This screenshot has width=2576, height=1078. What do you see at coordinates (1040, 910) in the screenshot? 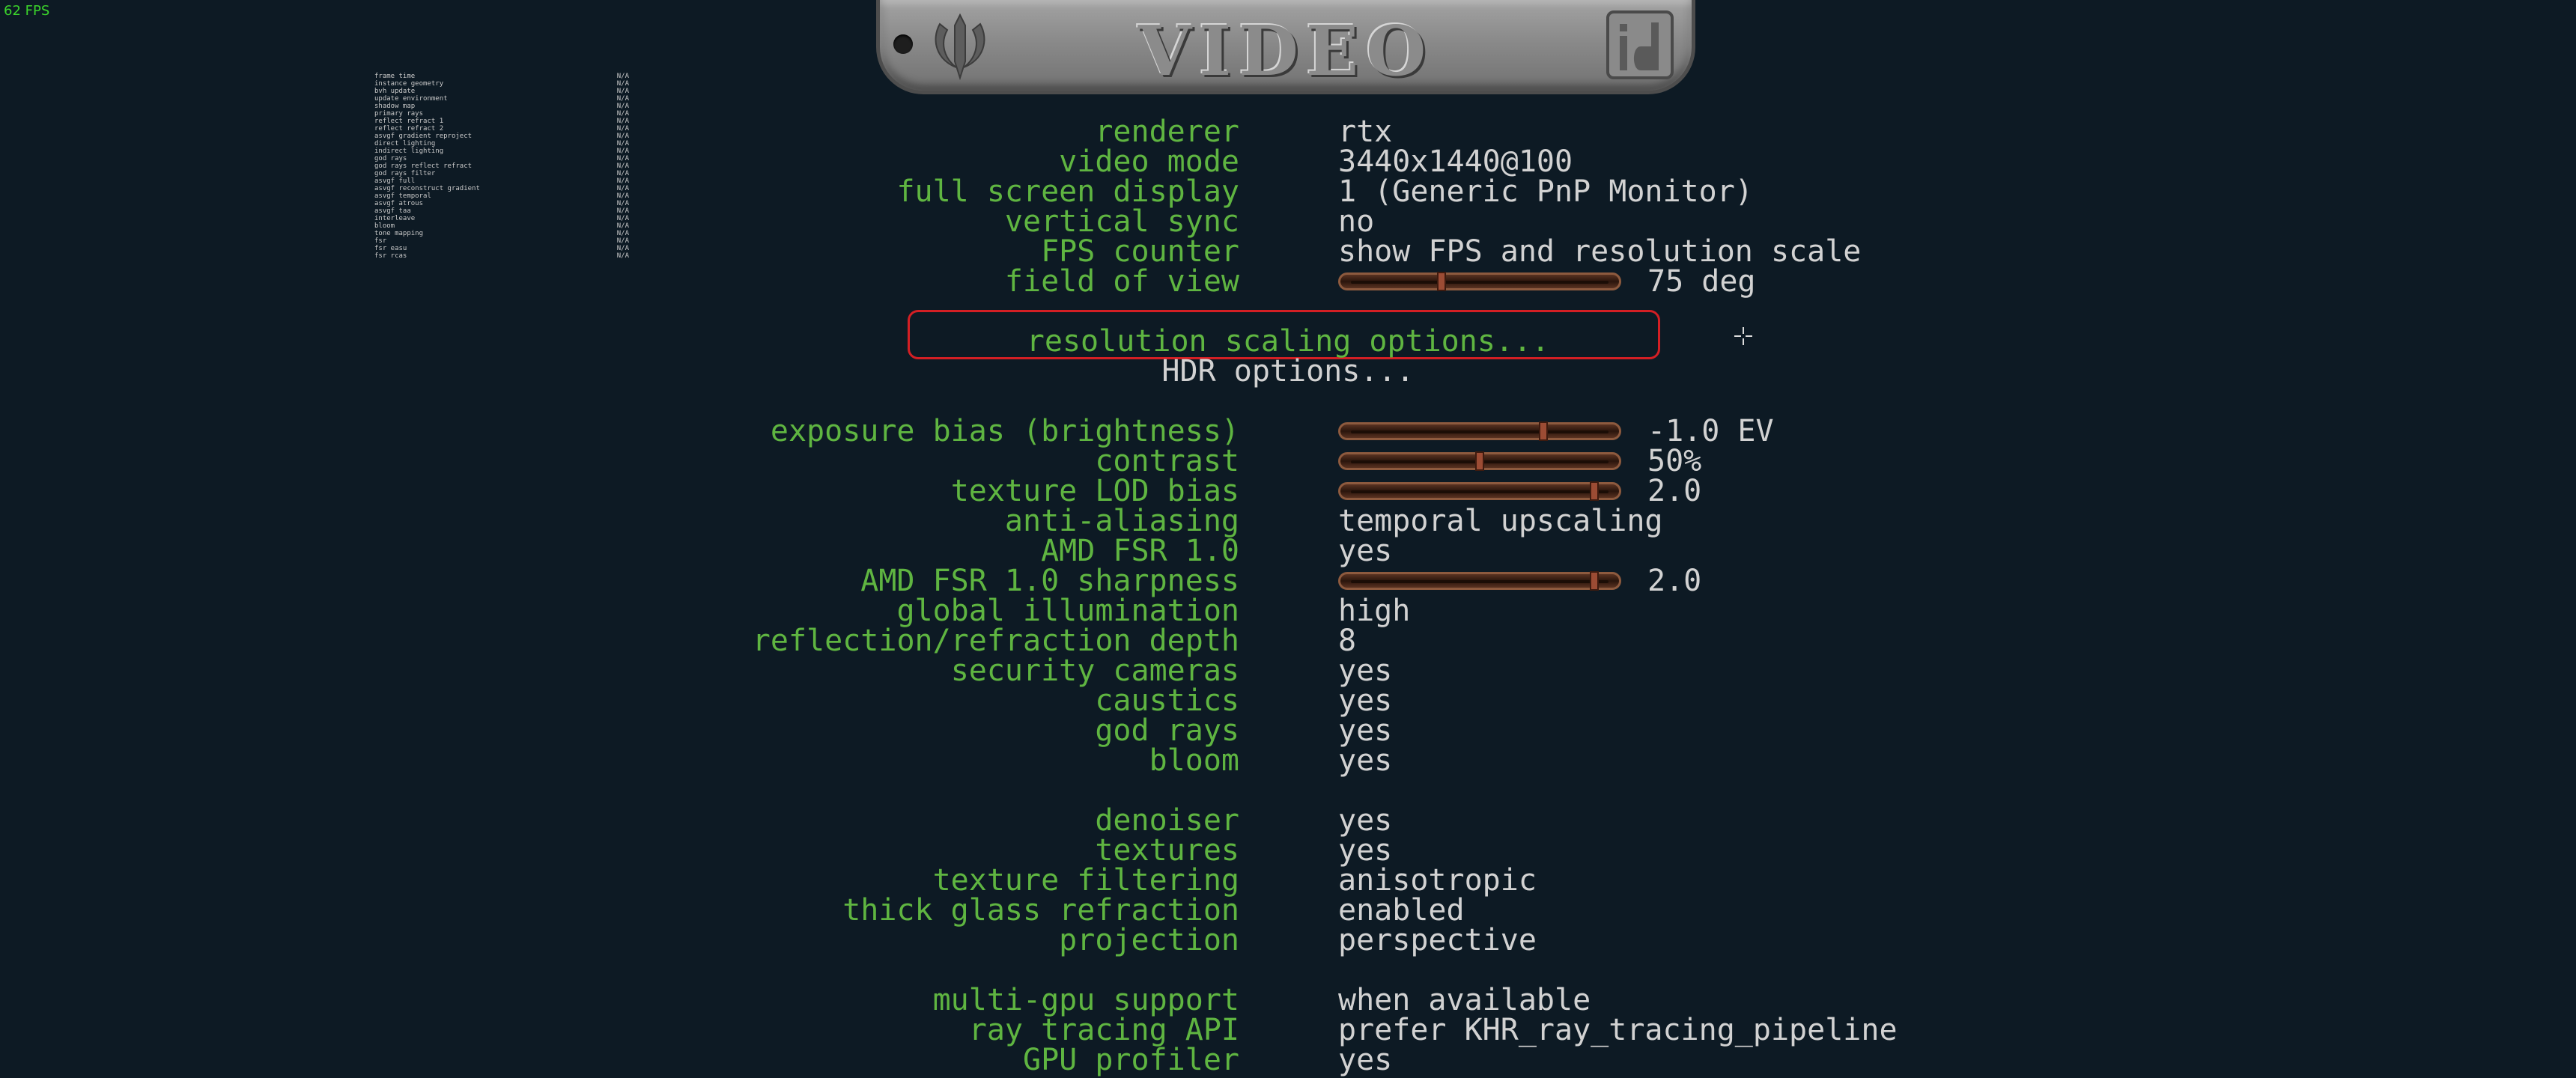
I see `menu-label: thick glass refraction` at bounding box center [1040, 910].